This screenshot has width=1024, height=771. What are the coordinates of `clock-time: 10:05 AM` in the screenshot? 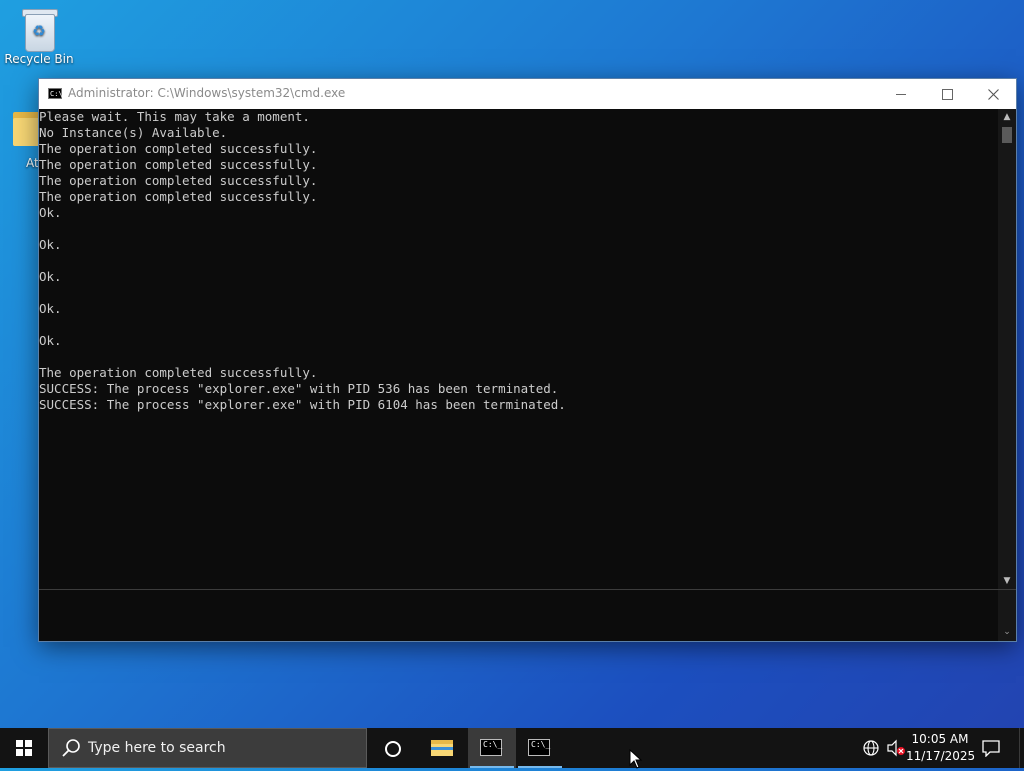 It's located at (940, 739).